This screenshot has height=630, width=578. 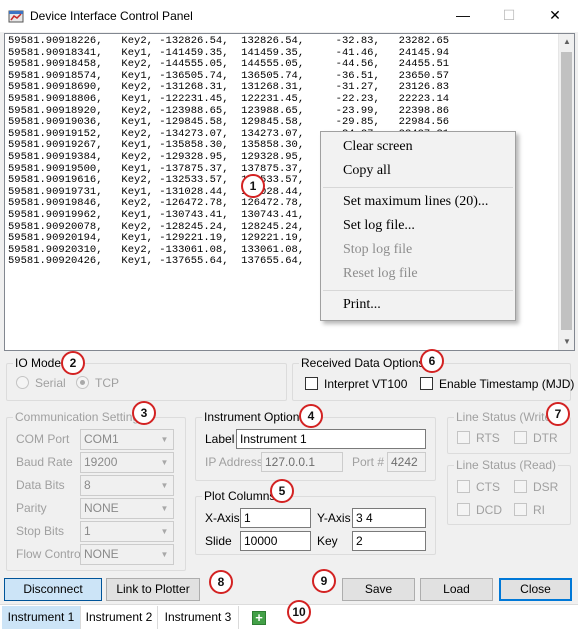 I want to click on scroll-up-icon: ▲, so click(x=566, y=42).